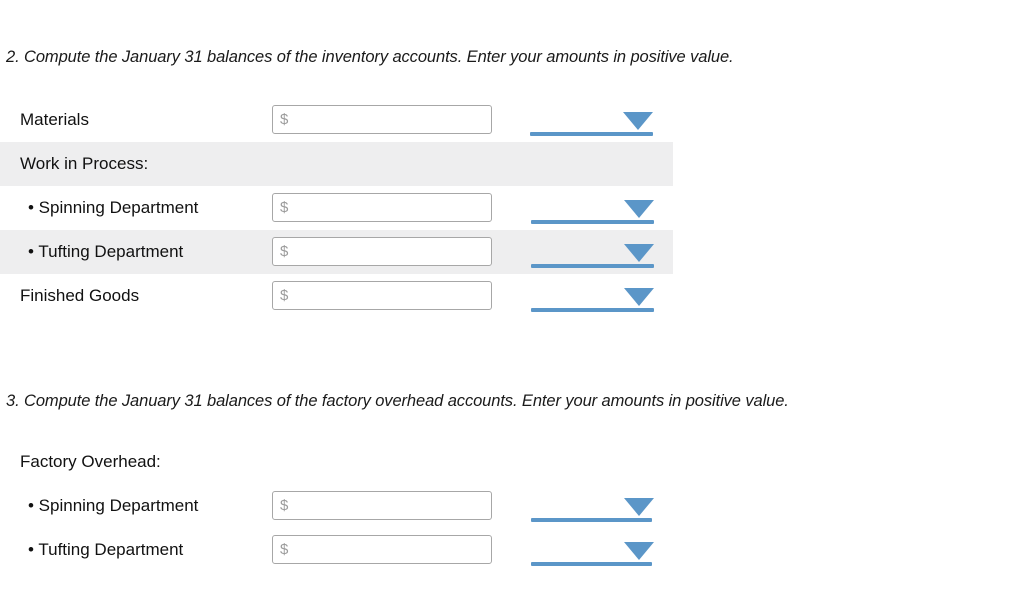 Image resolution: width=1024 pixels, height=612 pixels. Describe the element at coordinates (90, 461) in the screenshot. I see `row-label-factory-overhead: Factory Overhead:` at that location.